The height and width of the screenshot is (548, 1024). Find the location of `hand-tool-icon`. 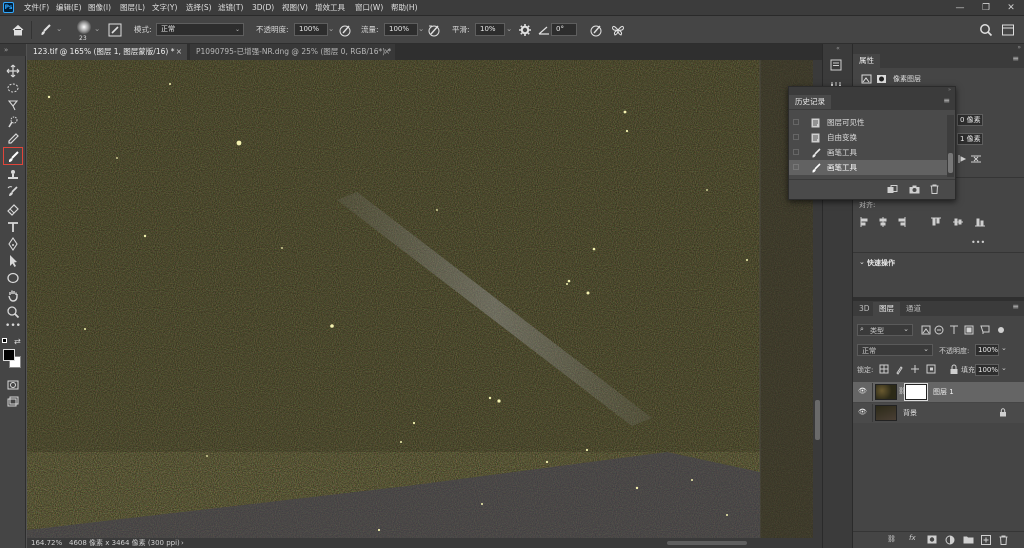

hand-tool-icon is located at coordinates (13, 294).